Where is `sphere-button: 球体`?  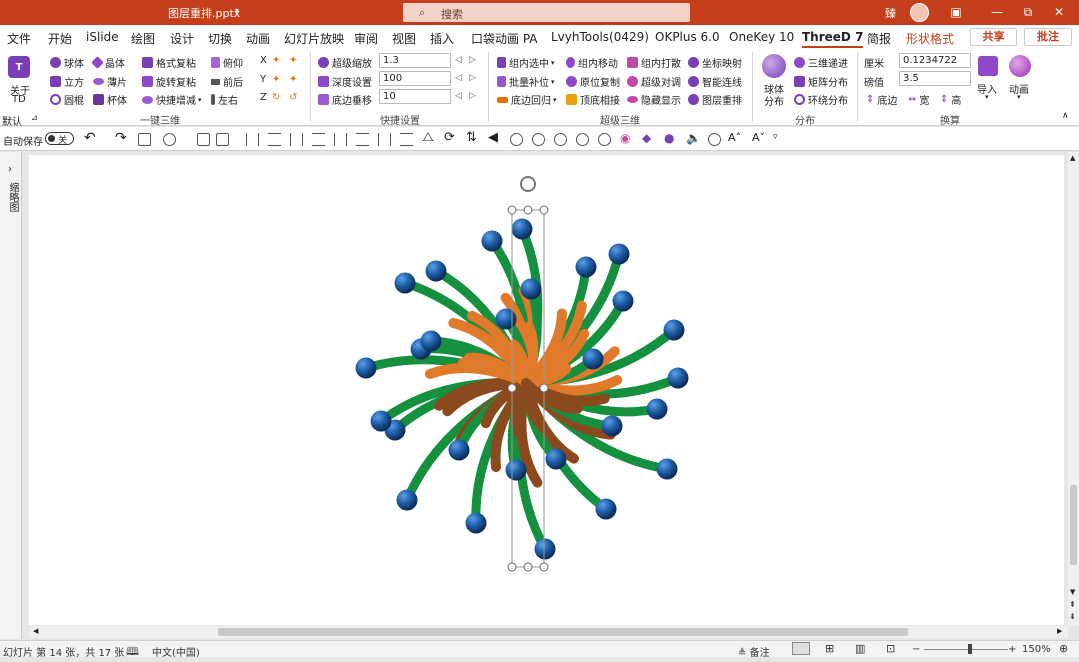
sphere-button: 球体 is located at coordinates (67, 62).